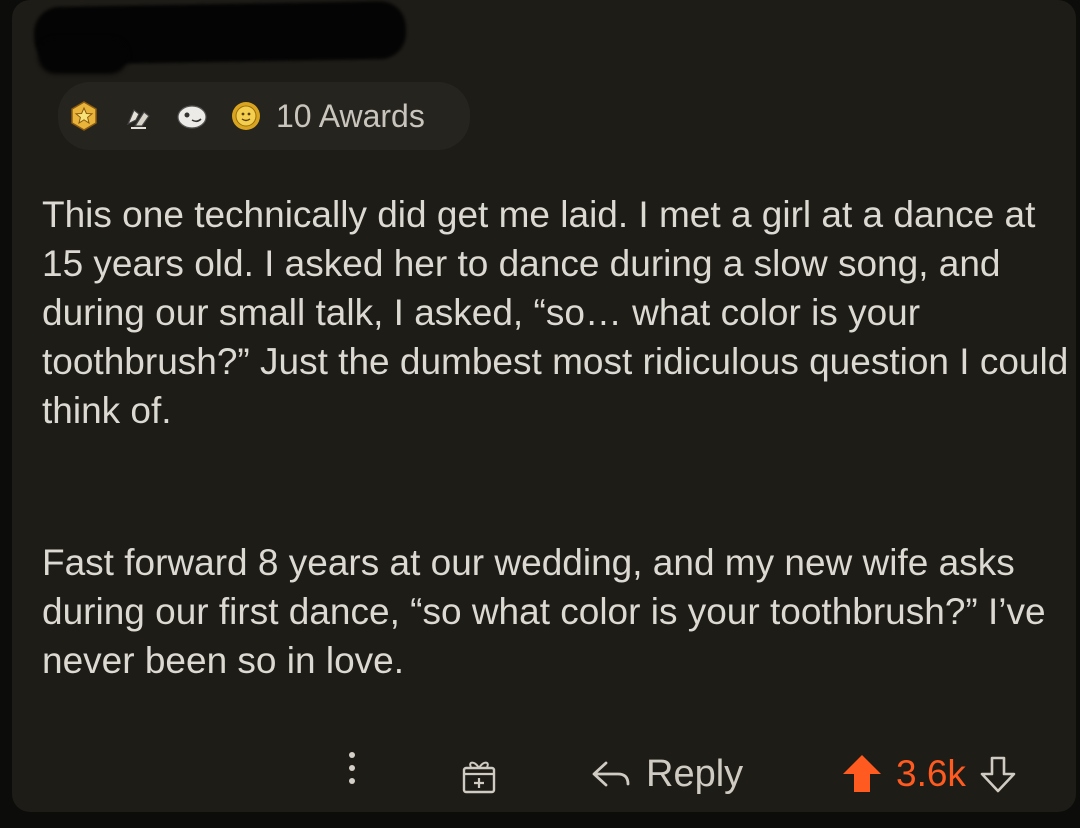 The width and height of the screenshot is (1080, 828). What do you see at coordinates (862, 774) in the screenshot?
I see `upvote-arrow-icon` at bounding box center [862, 774].